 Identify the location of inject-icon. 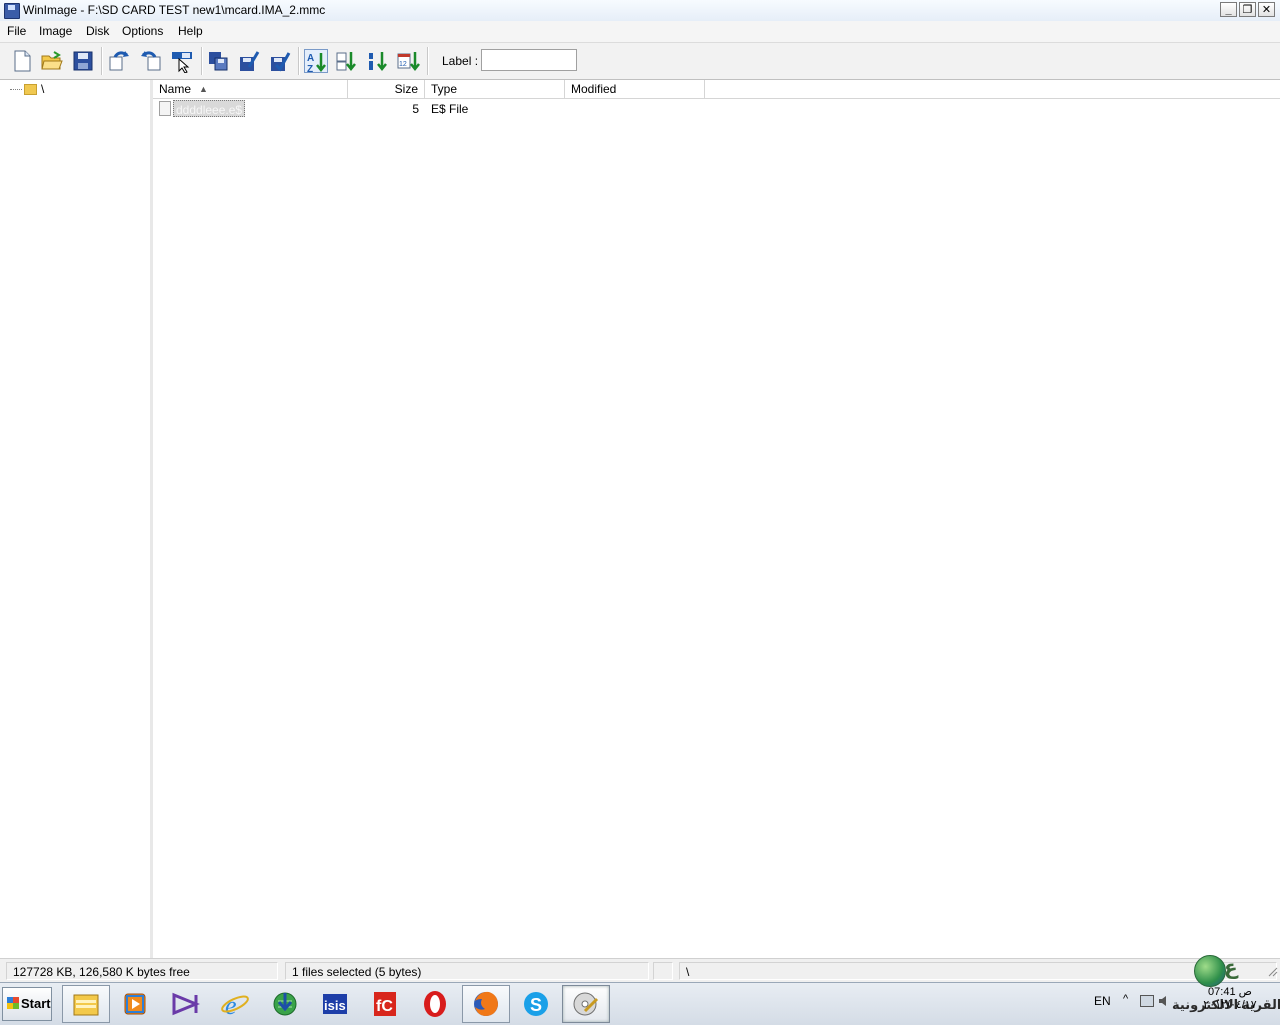
(119, 61).